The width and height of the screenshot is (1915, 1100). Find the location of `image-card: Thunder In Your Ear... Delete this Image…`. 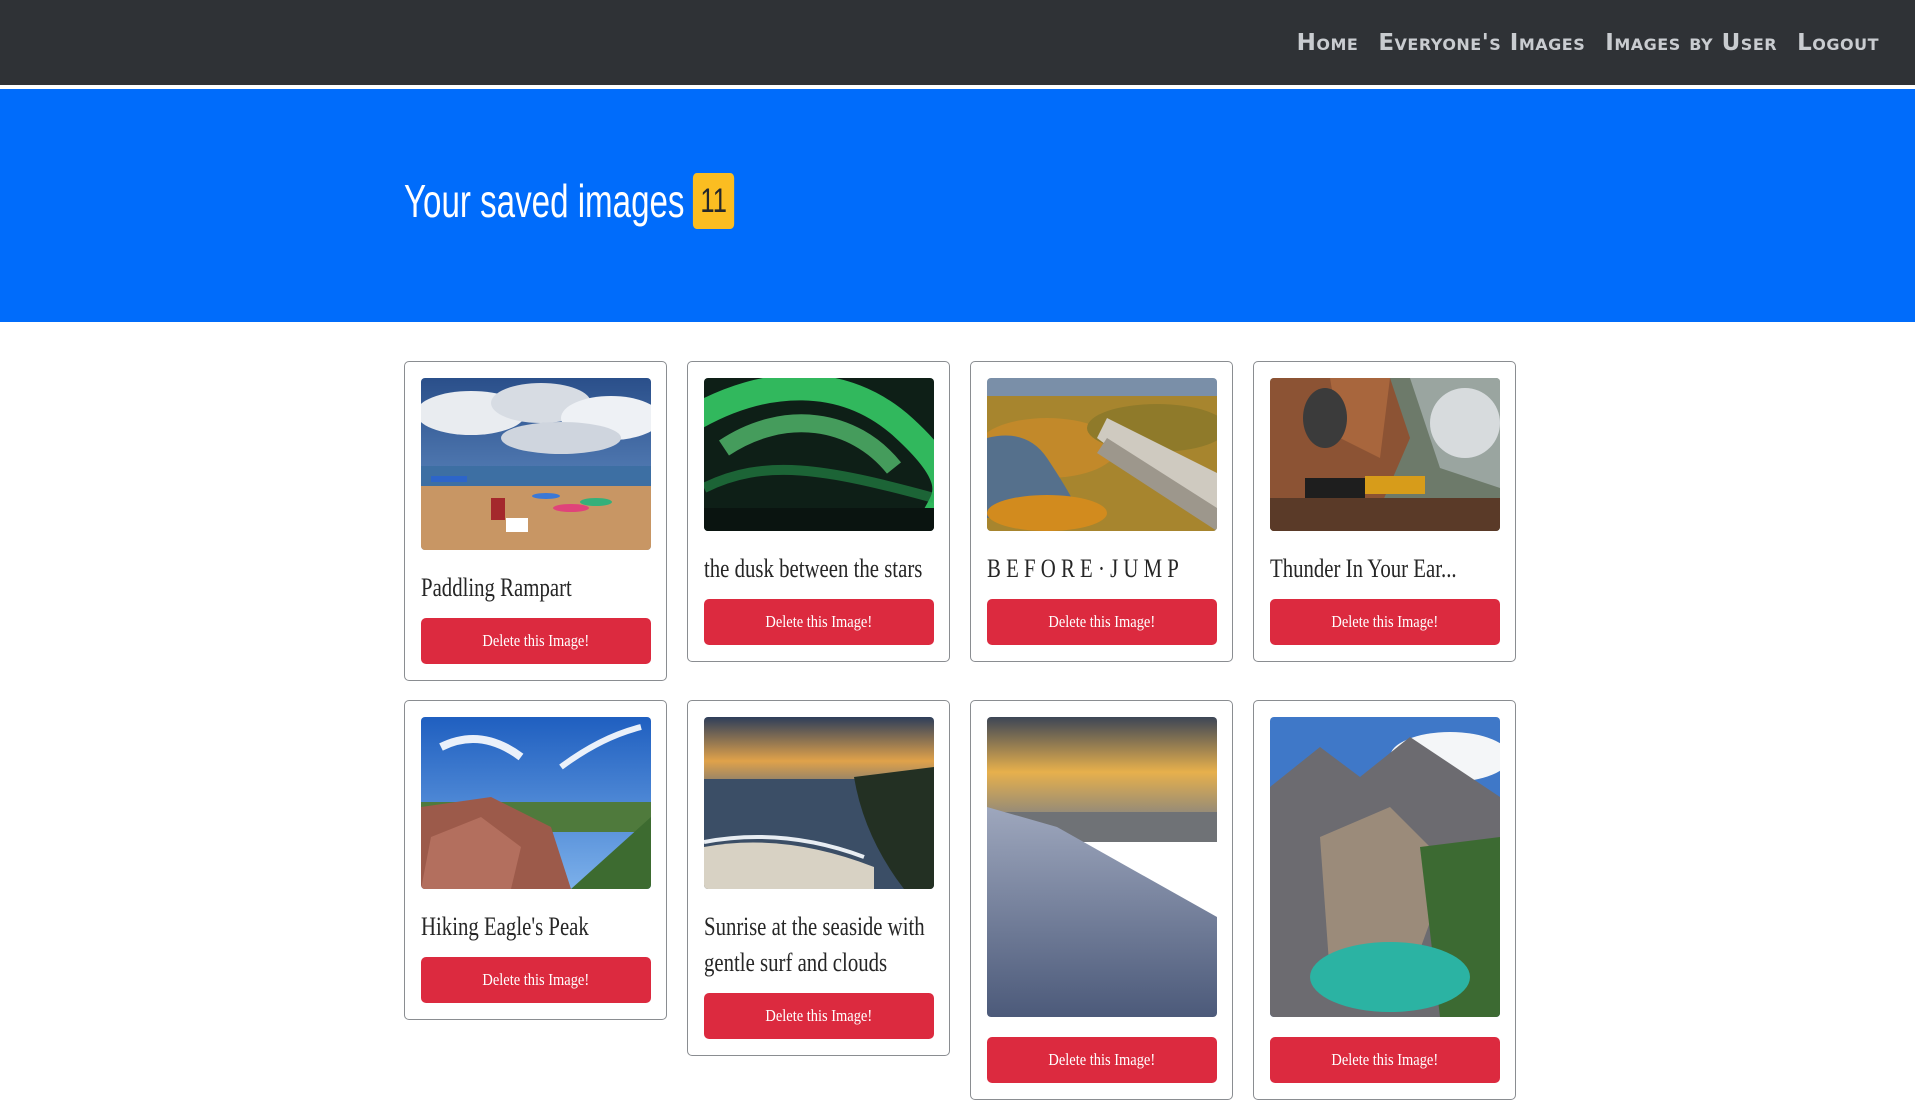

image-card: Thunder In Your Ear... Delete this Image… is located at coordinates (1384, 511).